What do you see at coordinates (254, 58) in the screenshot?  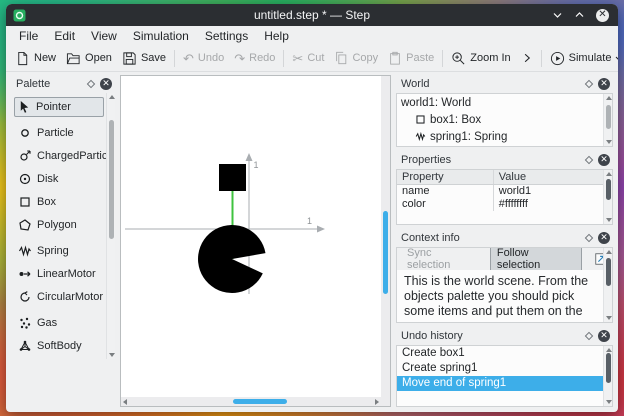 I see `redo-button: ↷ Redo` at bounding box center [254, 58].